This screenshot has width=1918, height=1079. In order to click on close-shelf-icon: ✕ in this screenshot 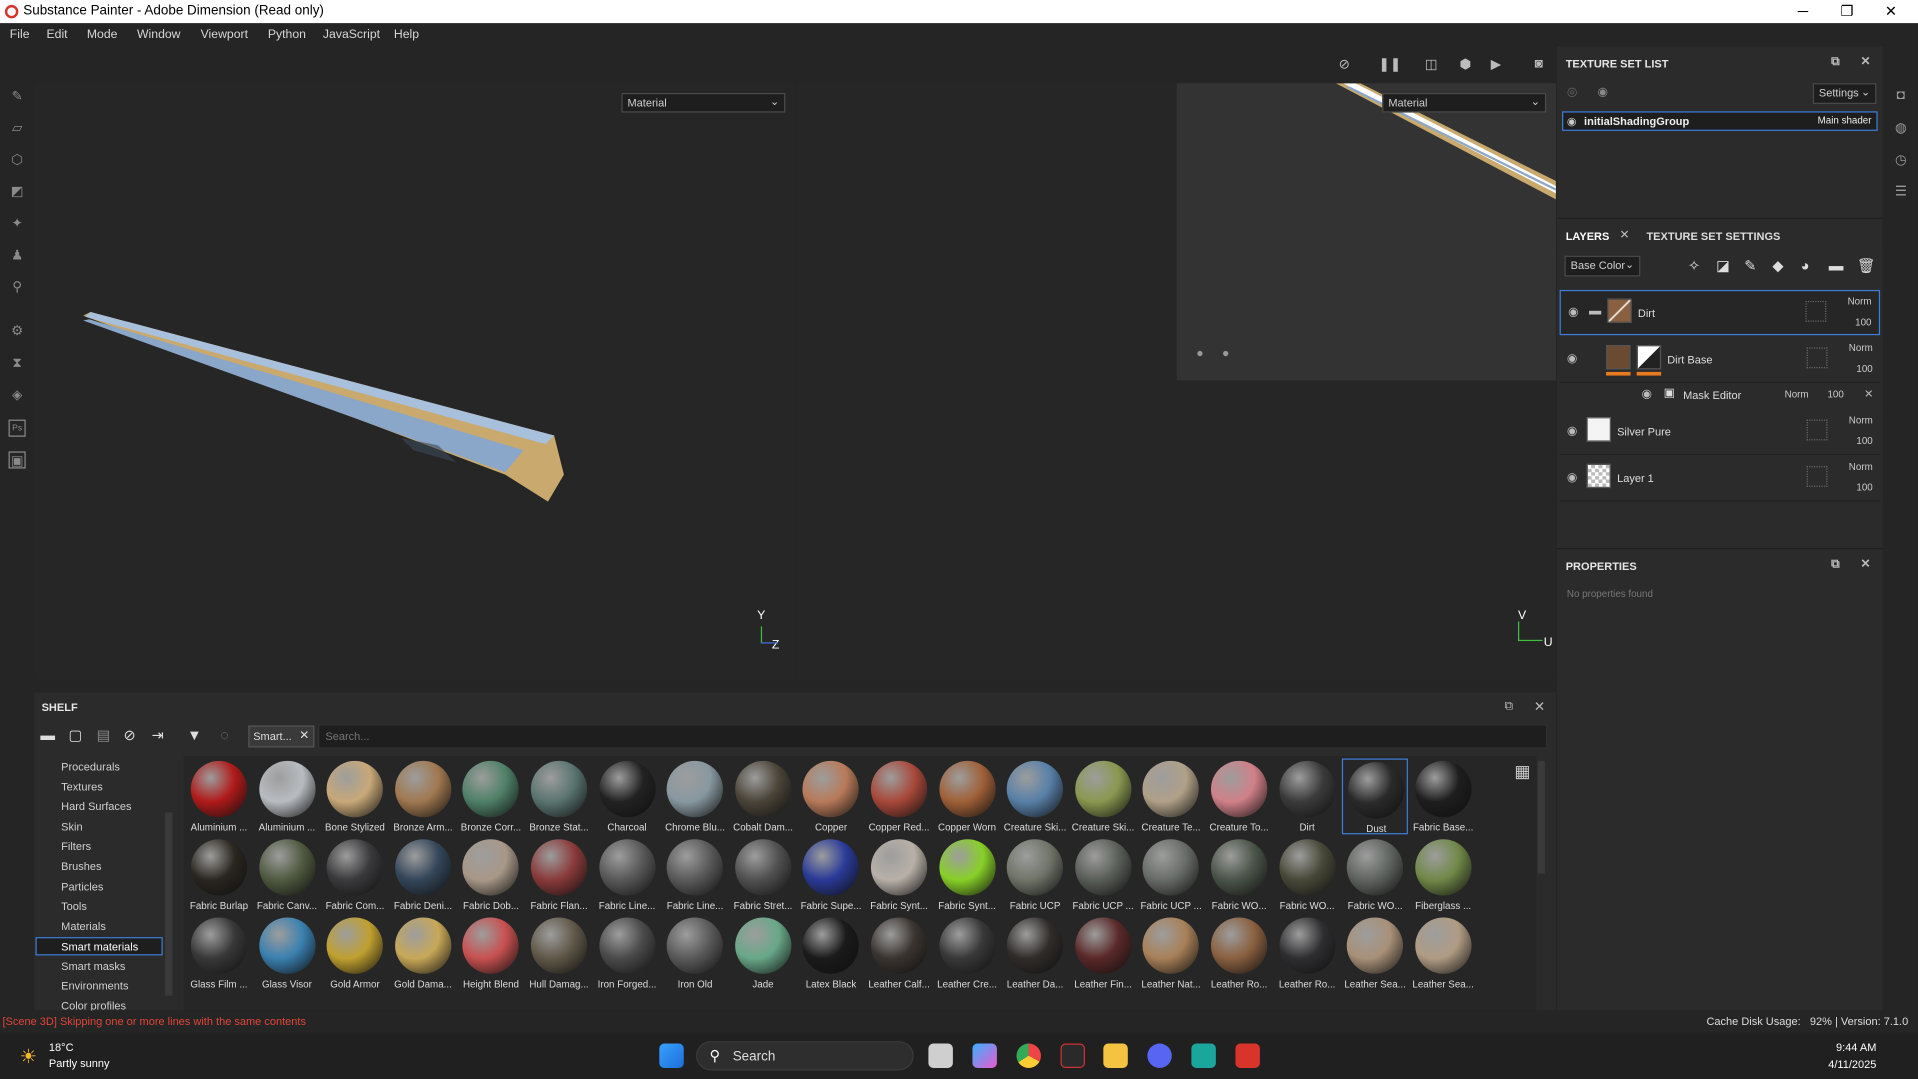, I will do `click(1539, 707)`.